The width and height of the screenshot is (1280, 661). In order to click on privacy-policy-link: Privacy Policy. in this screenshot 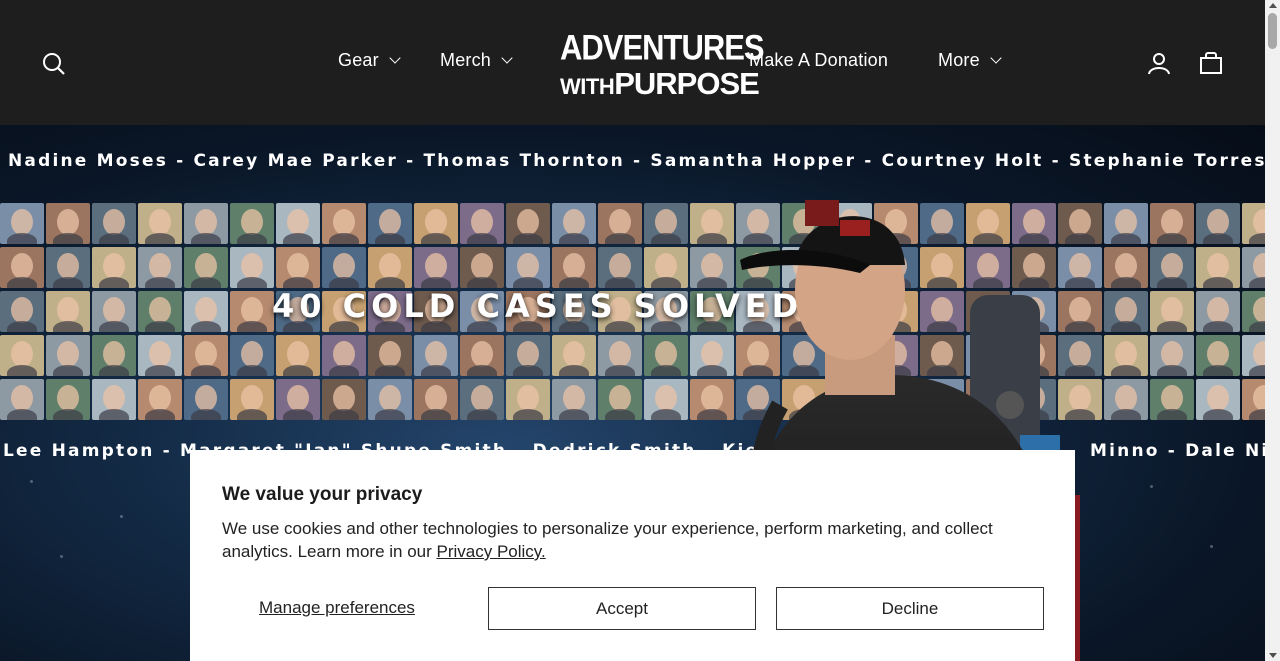, I will do `click(491, 551)`.